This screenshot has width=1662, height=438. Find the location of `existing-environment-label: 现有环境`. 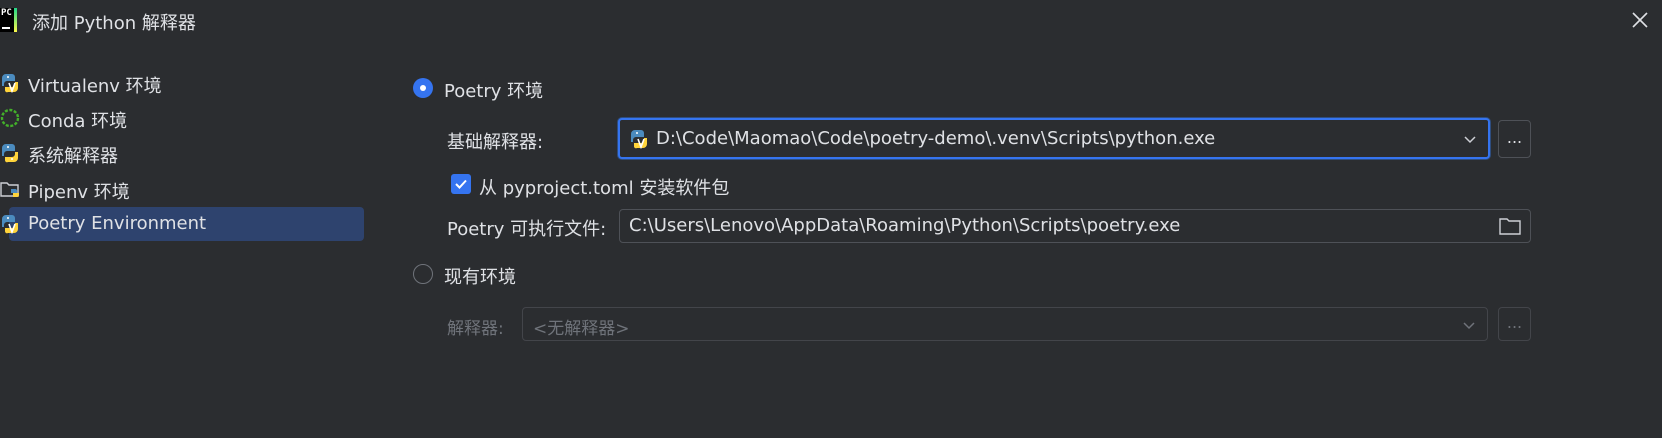

existing-environment-label: 现有环境 is located at coordinates (480, 277).